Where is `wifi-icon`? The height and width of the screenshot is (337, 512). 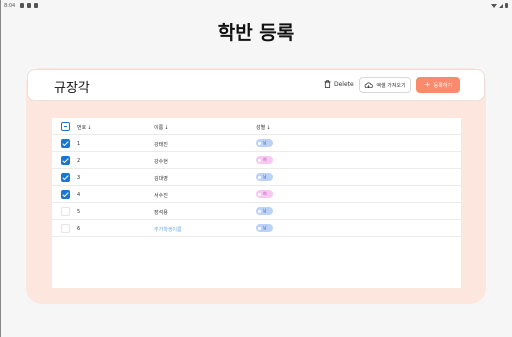
wifi-icon is located at coordinates (494, 5).